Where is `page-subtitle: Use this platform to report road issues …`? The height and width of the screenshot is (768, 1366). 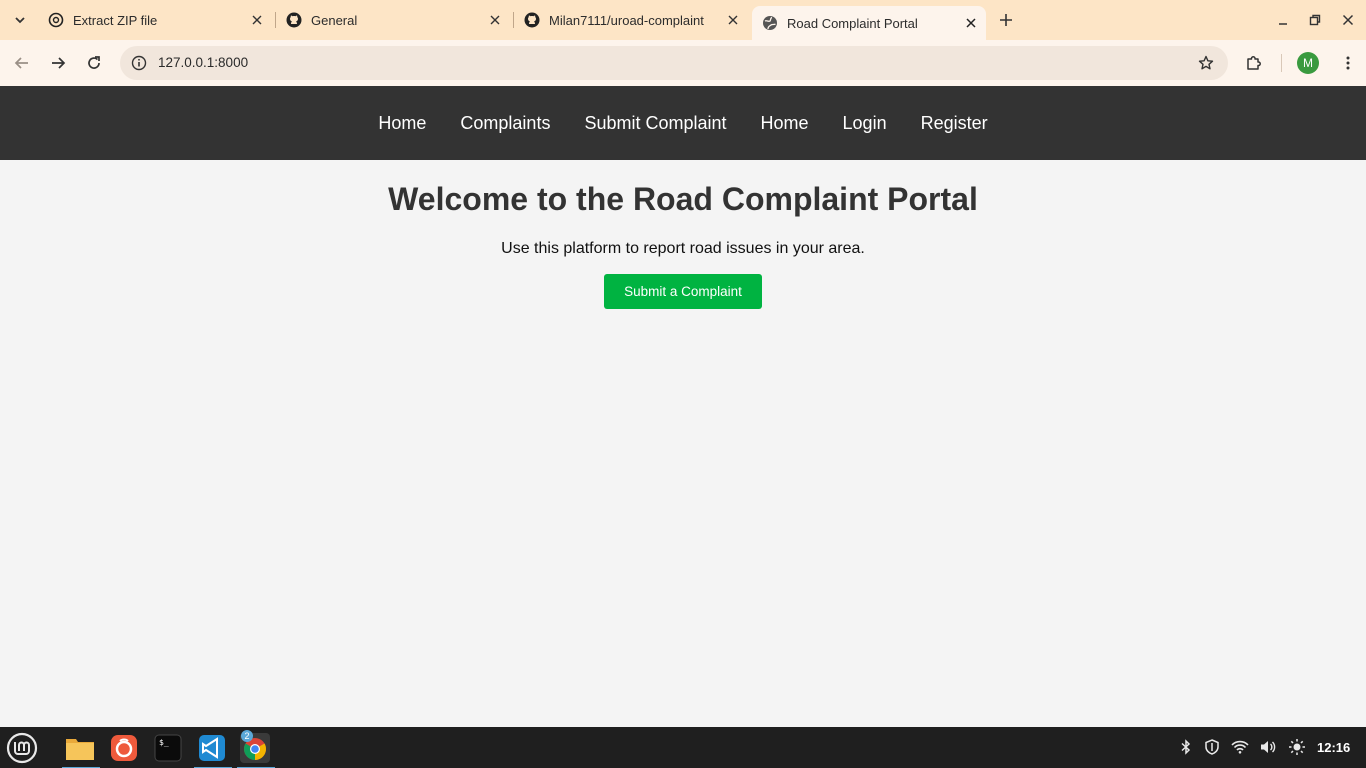 page-subtitle: Use this platform to report road issues … is located at coordinates (683, 248).